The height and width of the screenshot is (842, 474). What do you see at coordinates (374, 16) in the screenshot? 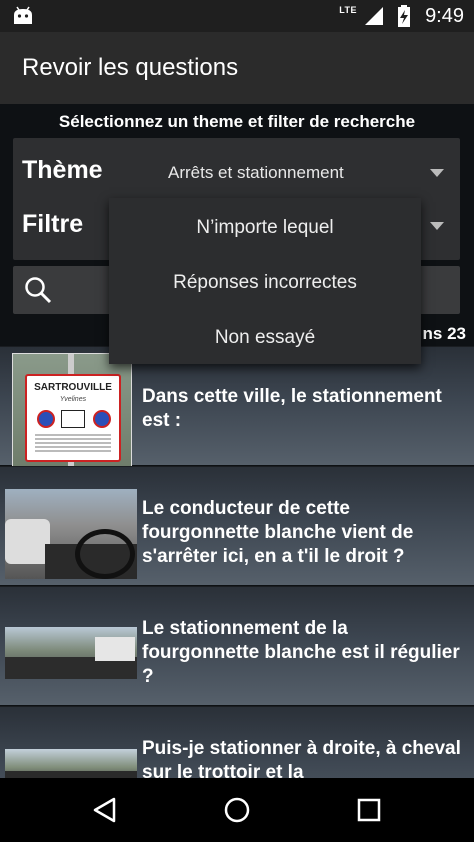
I see `signal-icon` at bounding box center [374, 16].